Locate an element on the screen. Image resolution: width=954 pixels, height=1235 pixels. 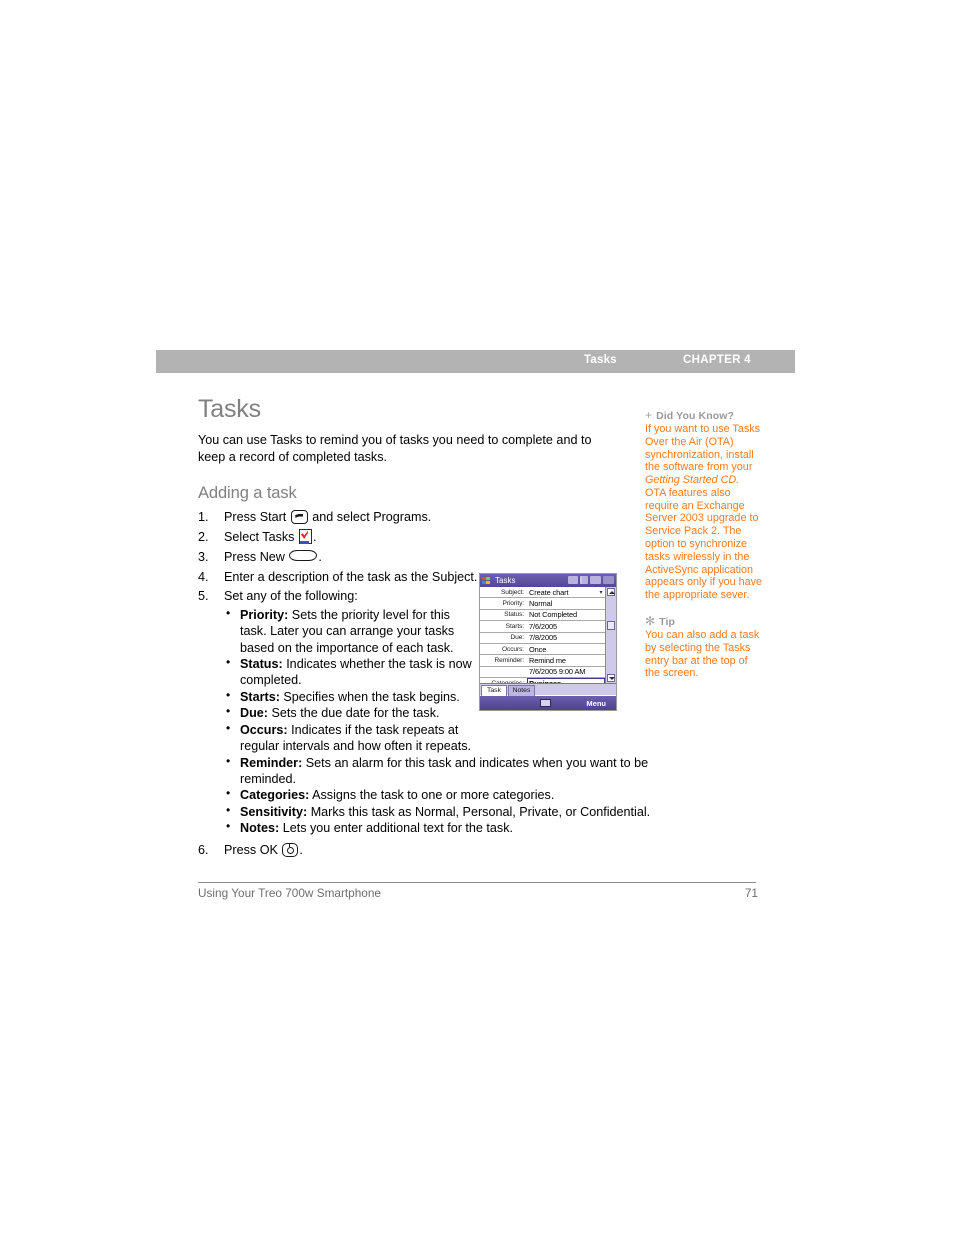
page-number: 71 is located at coordinates (751, 893).